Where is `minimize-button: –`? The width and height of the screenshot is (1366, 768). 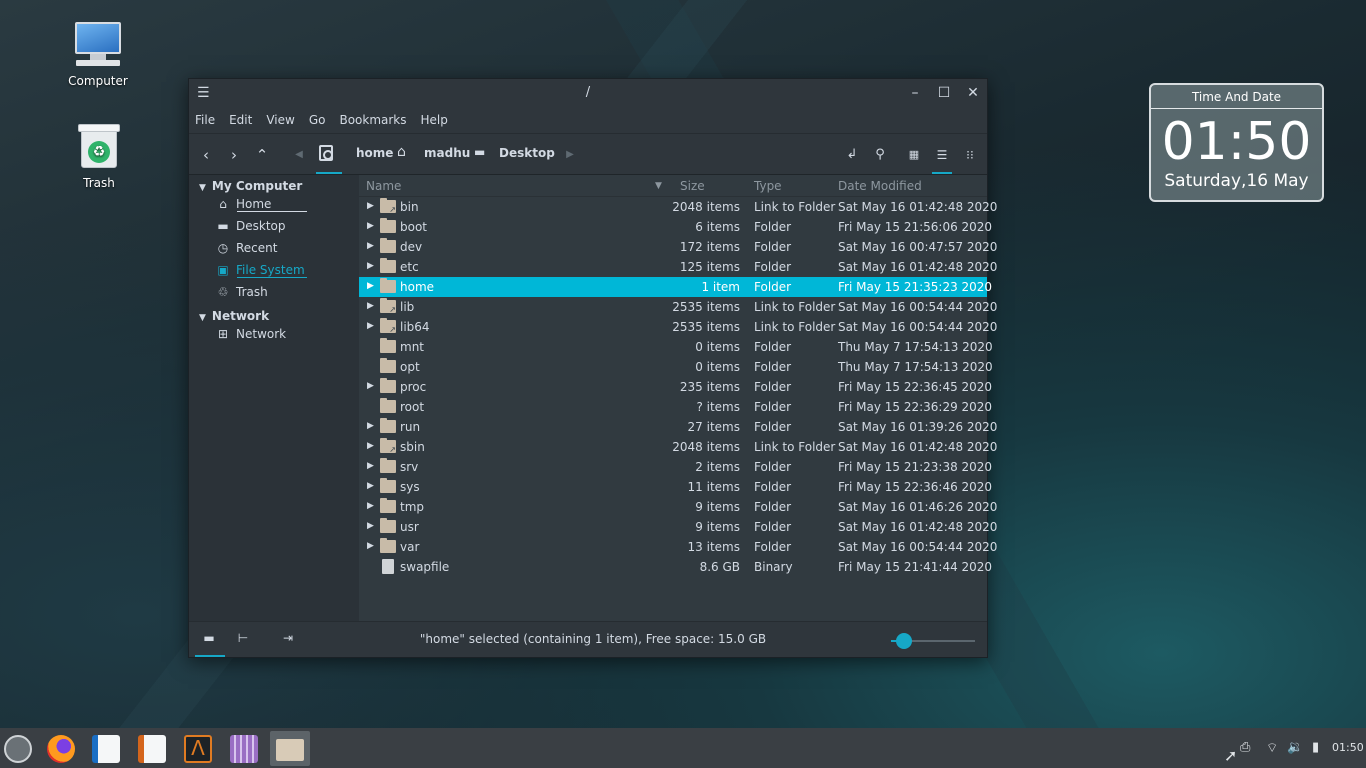
minimize-button: – is located at coordinates (915, 93).